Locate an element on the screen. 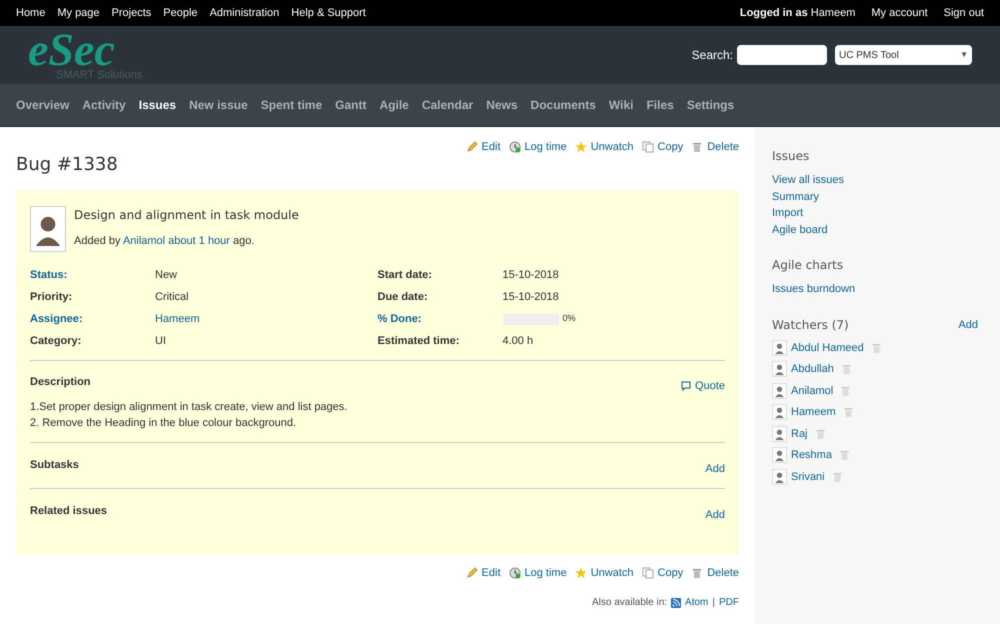  watcher-link: Raj is located at coordinates (799, 434).